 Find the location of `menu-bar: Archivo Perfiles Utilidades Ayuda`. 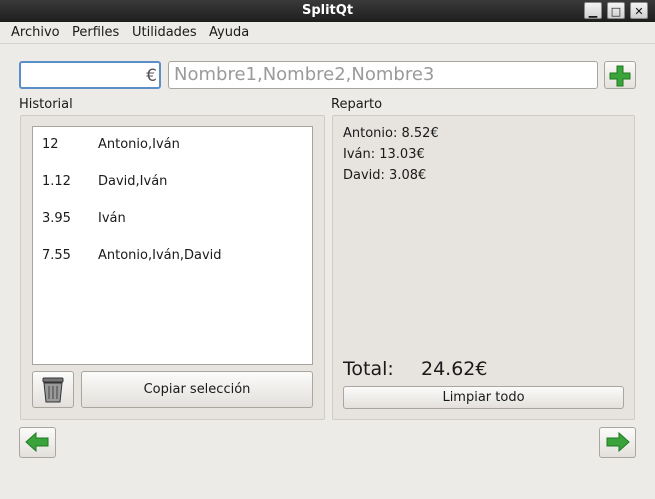

menu-bar: Archivo Perfiles Utilidades Ayuda is located at coordinates (327, 33).